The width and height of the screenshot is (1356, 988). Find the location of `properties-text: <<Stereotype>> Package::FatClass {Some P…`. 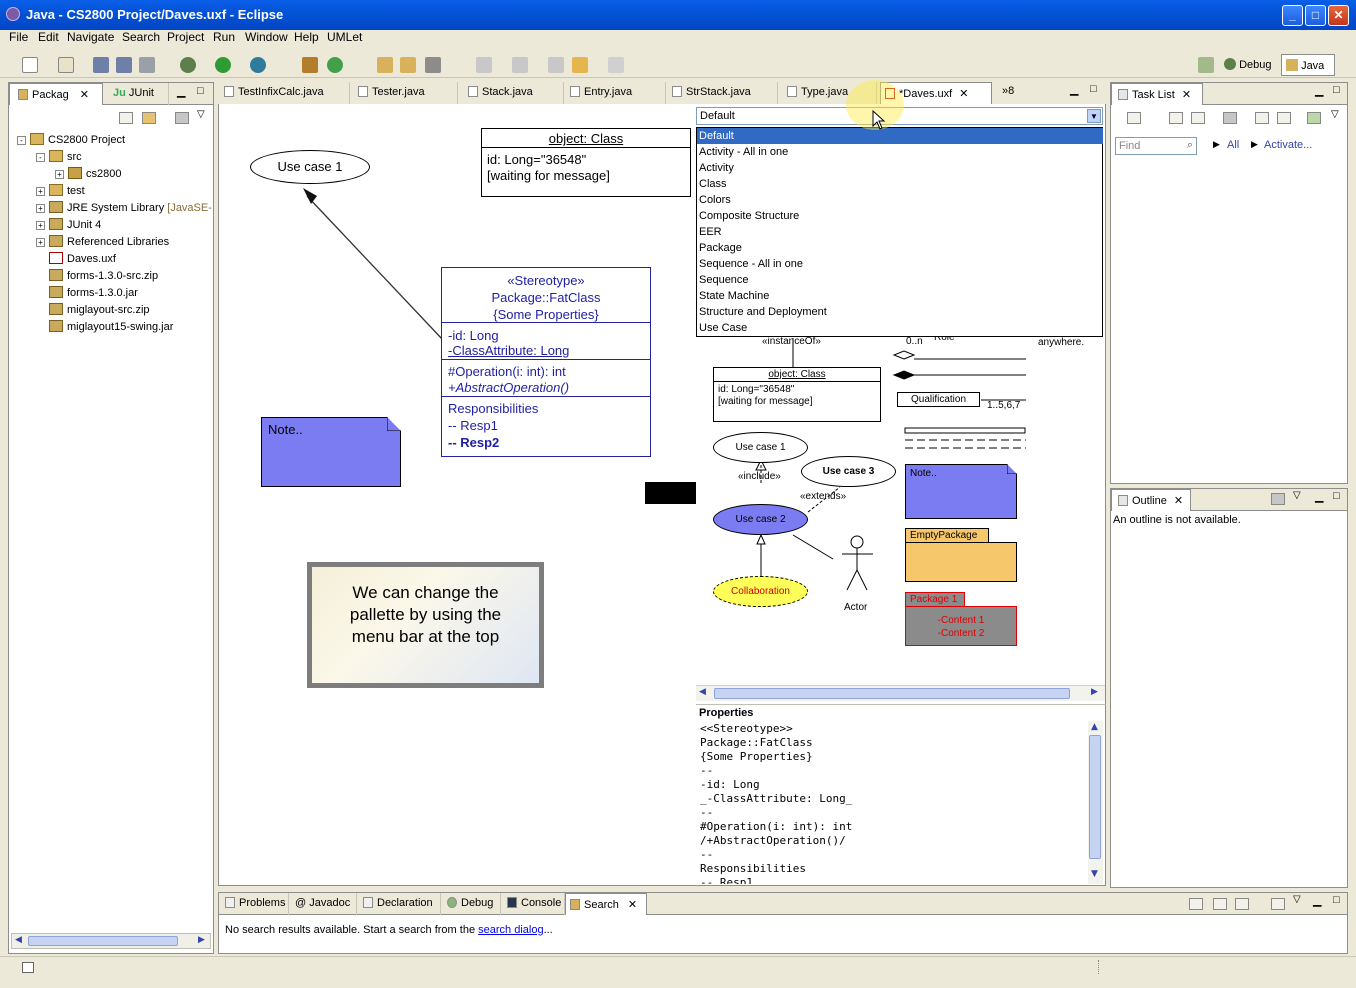

properties-text: <<Stereotype>> Package::FatClass {Some P… is located at coordinates (894, 803).